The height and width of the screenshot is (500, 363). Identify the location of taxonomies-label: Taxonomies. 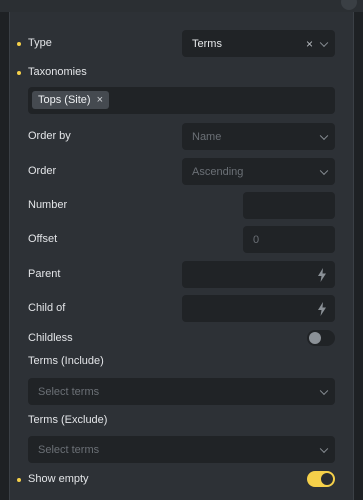
(57, 72).